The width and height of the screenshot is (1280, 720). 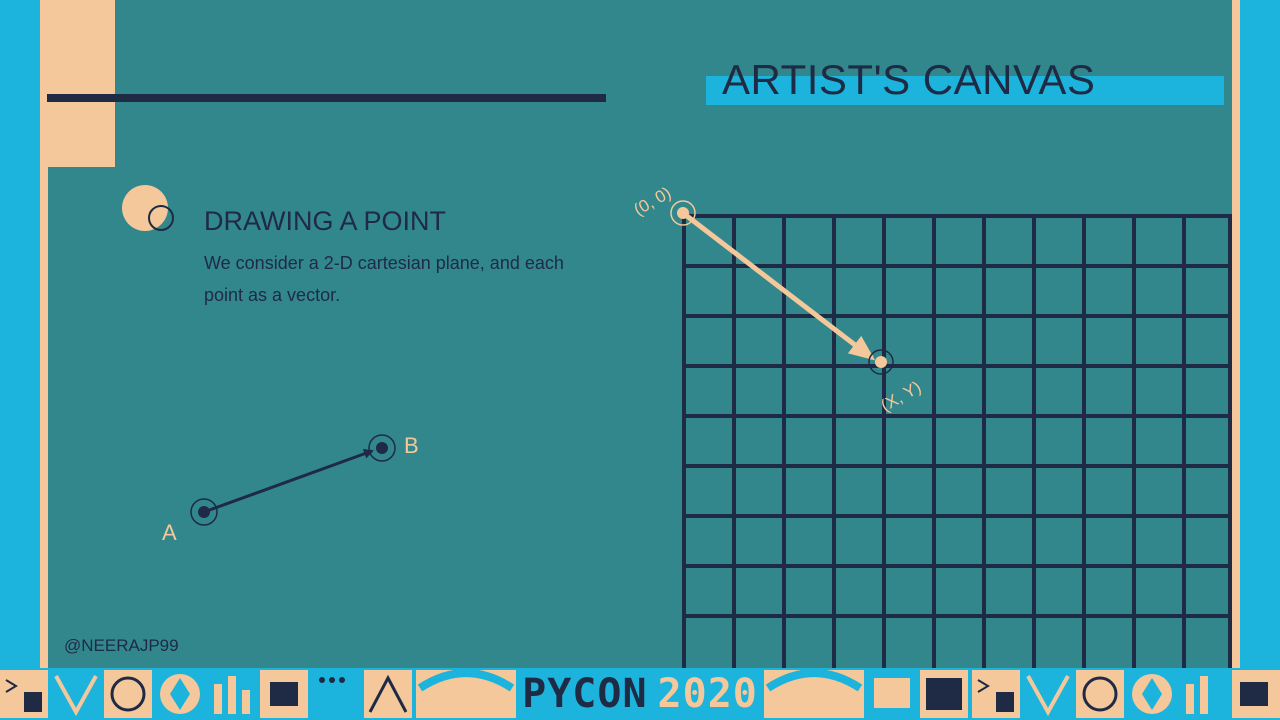 What do you see at coordinates (585, 694) in the screenshot?
I see `pycon-word: PYCON` at bounding box center [585, 694].